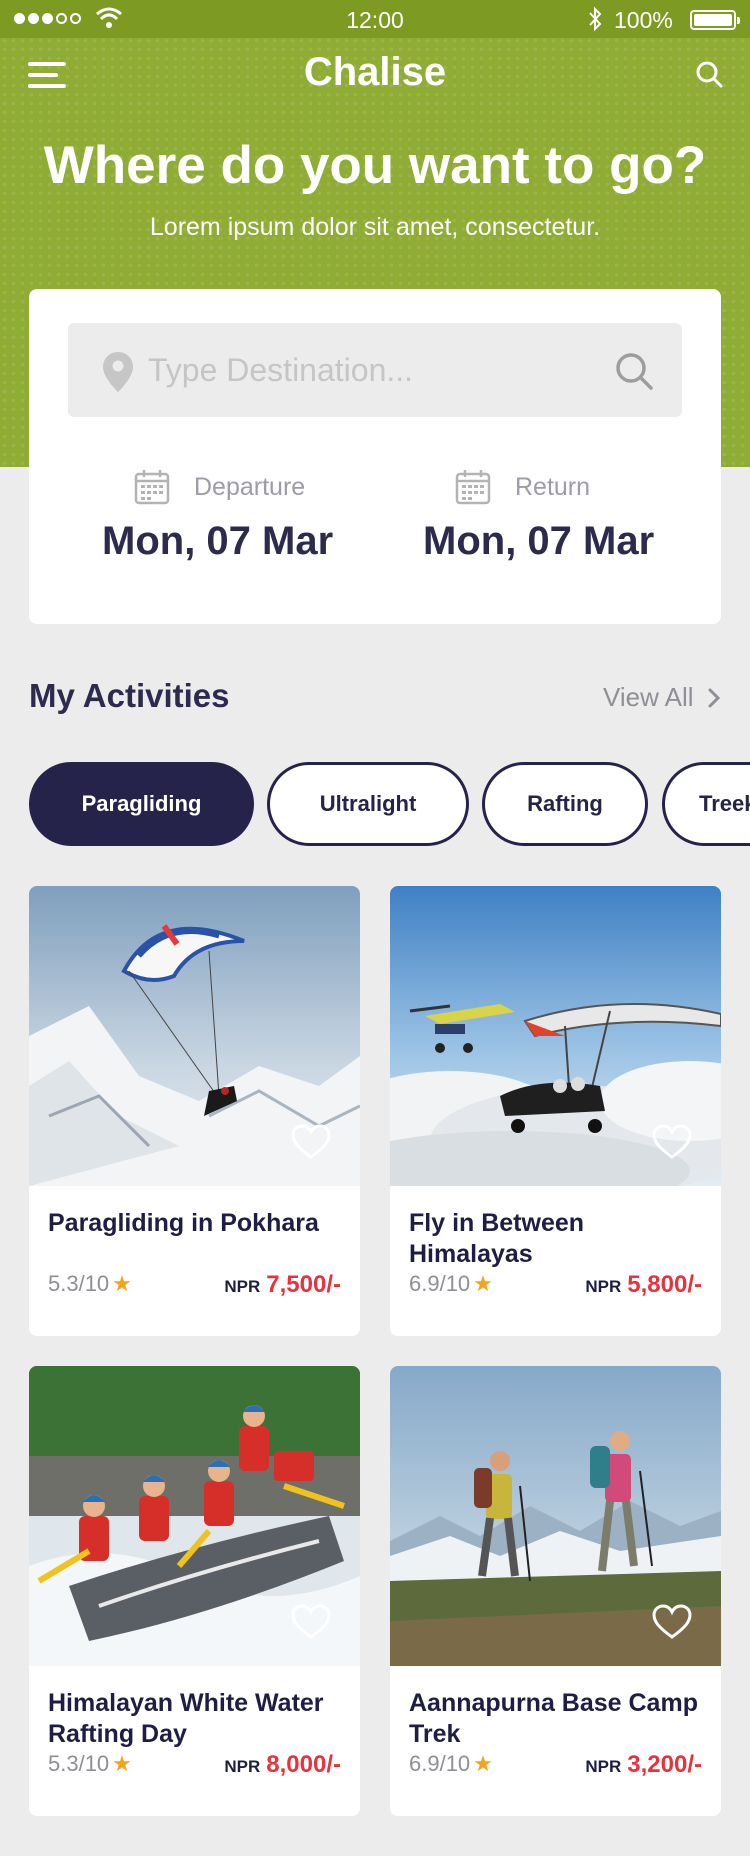 This screenshot has height=1856, width=750. I want to click on section-title: My Activities, so click(129, 695).